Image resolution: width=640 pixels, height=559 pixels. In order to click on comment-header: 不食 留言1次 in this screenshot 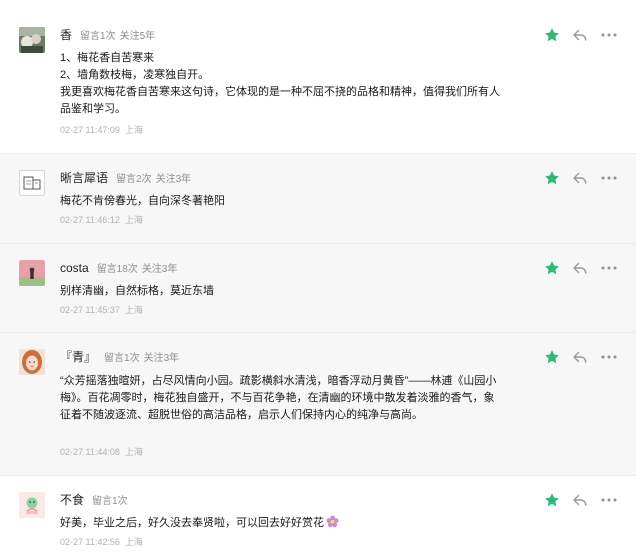, I will do `click(96, 500)`.